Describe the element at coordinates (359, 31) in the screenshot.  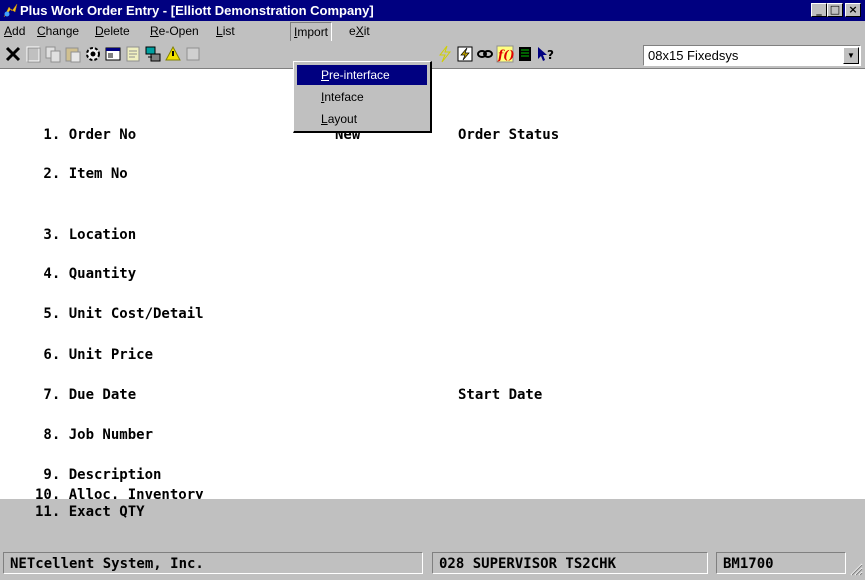
I see `menu-exit: eXit` at that location.